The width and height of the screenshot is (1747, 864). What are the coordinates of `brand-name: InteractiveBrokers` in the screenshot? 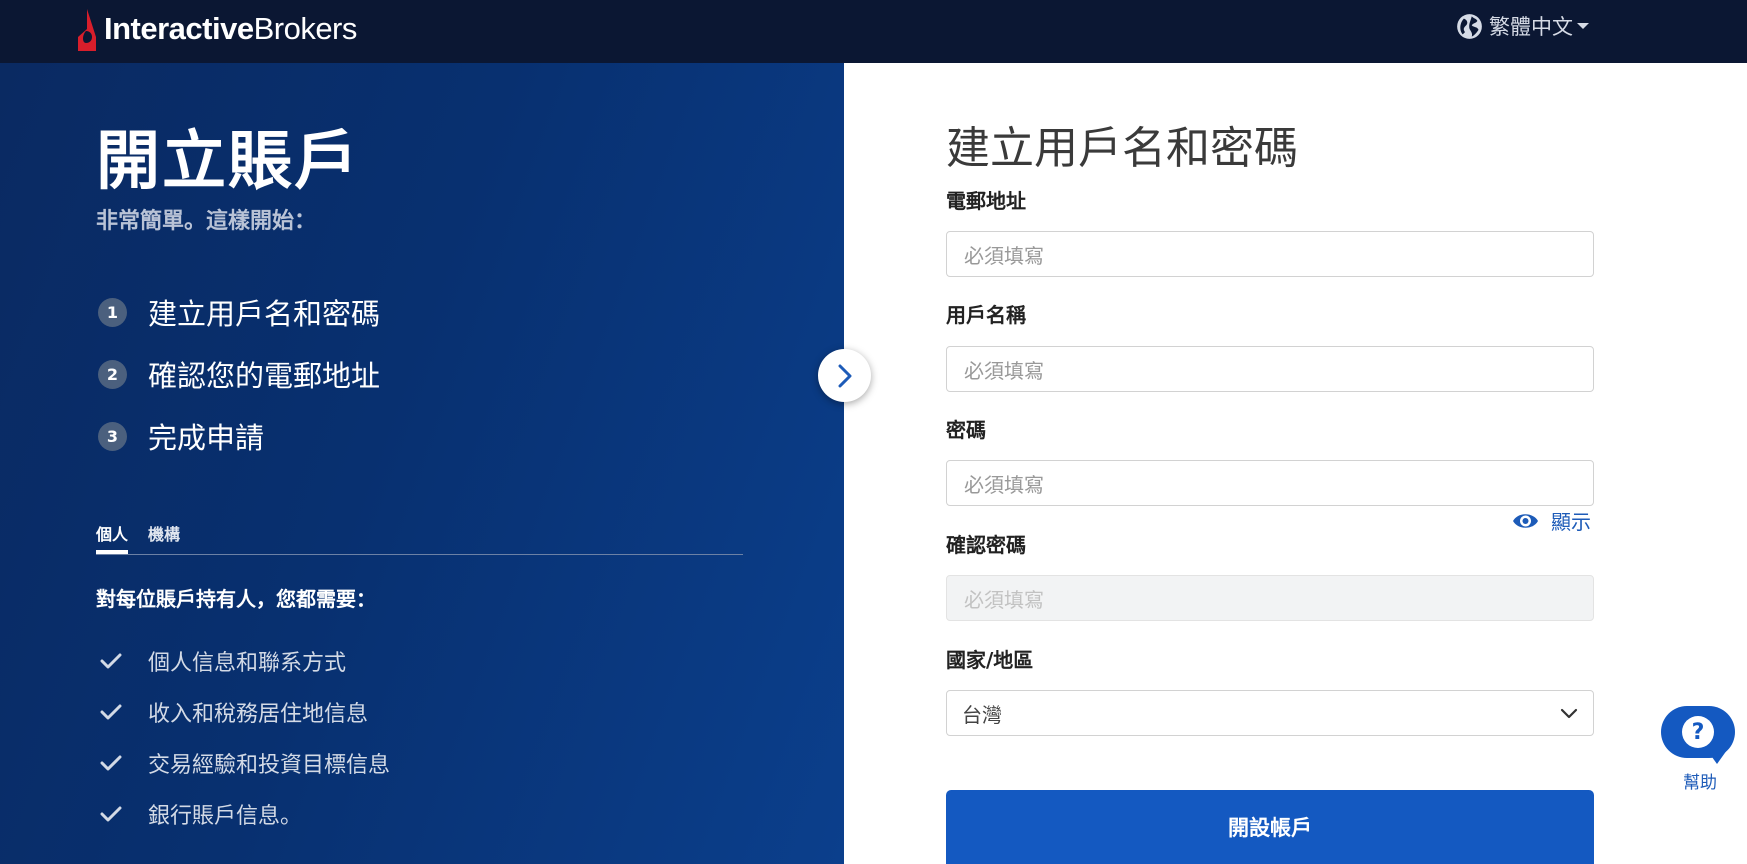 It's located at (230, 28).